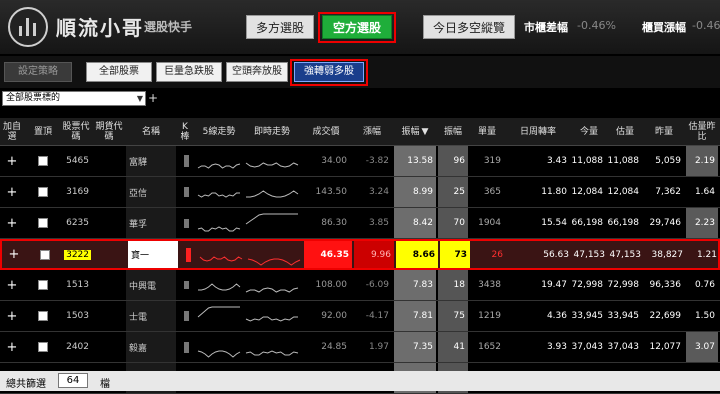 This screenshot has height=394, width=720. I want to click on col-top: 置頂, so click(43, 132).